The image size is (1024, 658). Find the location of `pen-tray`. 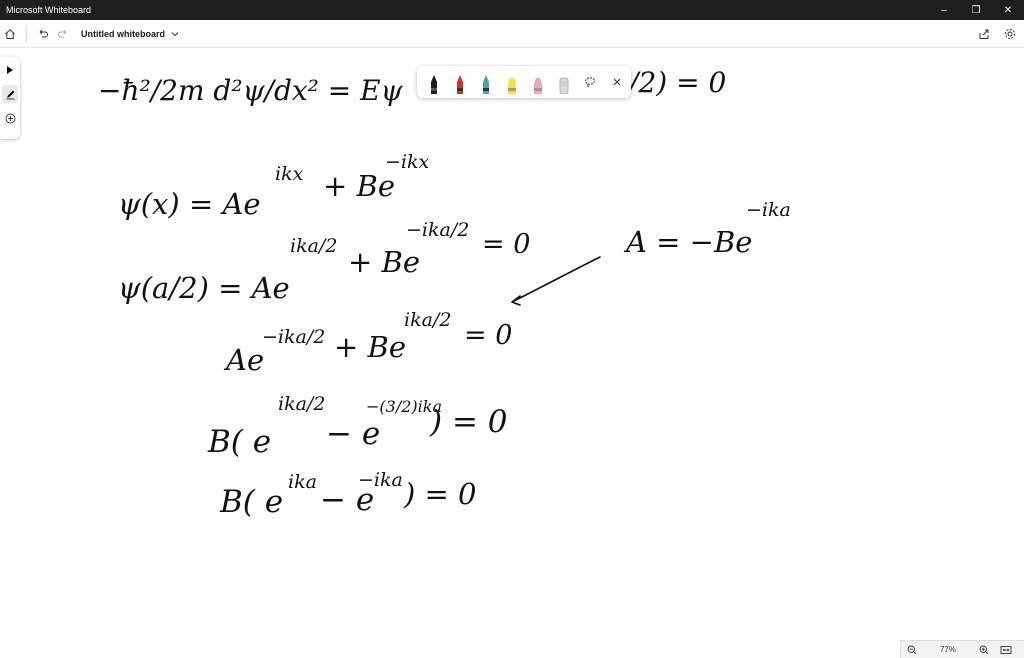

pen-tray is located at coordinates (524, 82).